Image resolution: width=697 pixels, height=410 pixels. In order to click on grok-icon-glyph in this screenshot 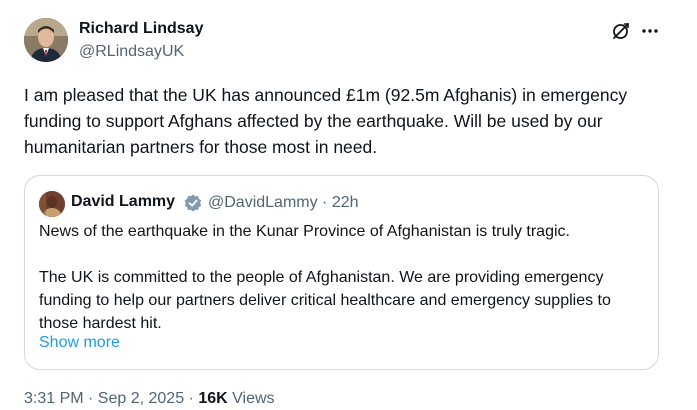, I will do `click(621, 31)`.